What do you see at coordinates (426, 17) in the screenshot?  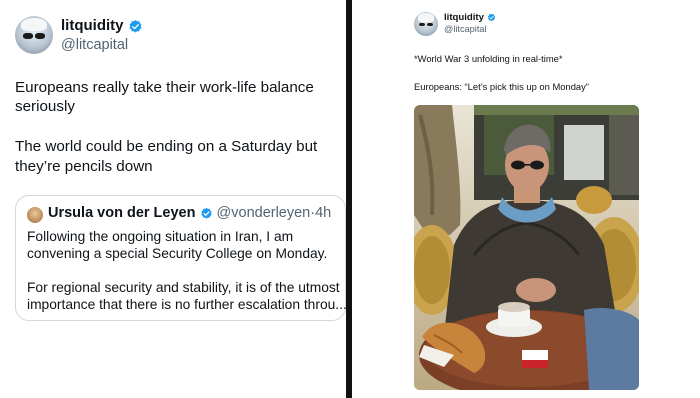 I see `right-avatar-hair` at bounding box center [426, 17].